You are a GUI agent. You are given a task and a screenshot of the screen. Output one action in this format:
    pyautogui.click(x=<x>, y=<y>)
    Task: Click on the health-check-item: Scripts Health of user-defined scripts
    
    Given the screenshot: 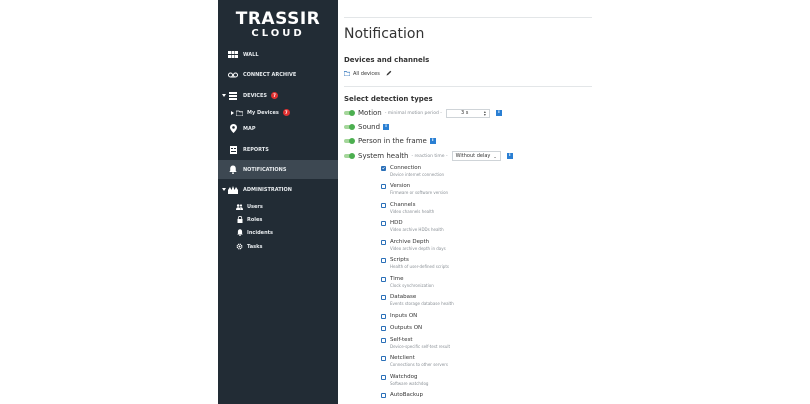 What is the action you would take?
    pyautogui.click(x=415, y=262)
    